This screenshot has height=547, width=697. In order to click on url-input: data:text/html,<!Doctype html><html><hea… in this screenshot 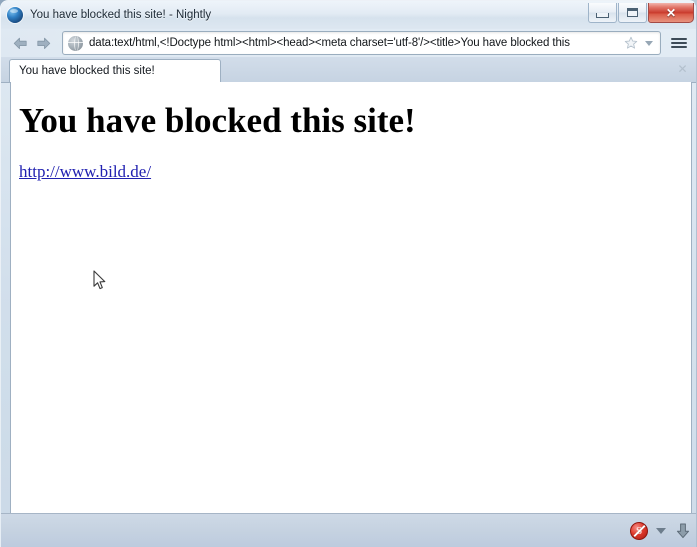, I will do `click(353, 43)`.